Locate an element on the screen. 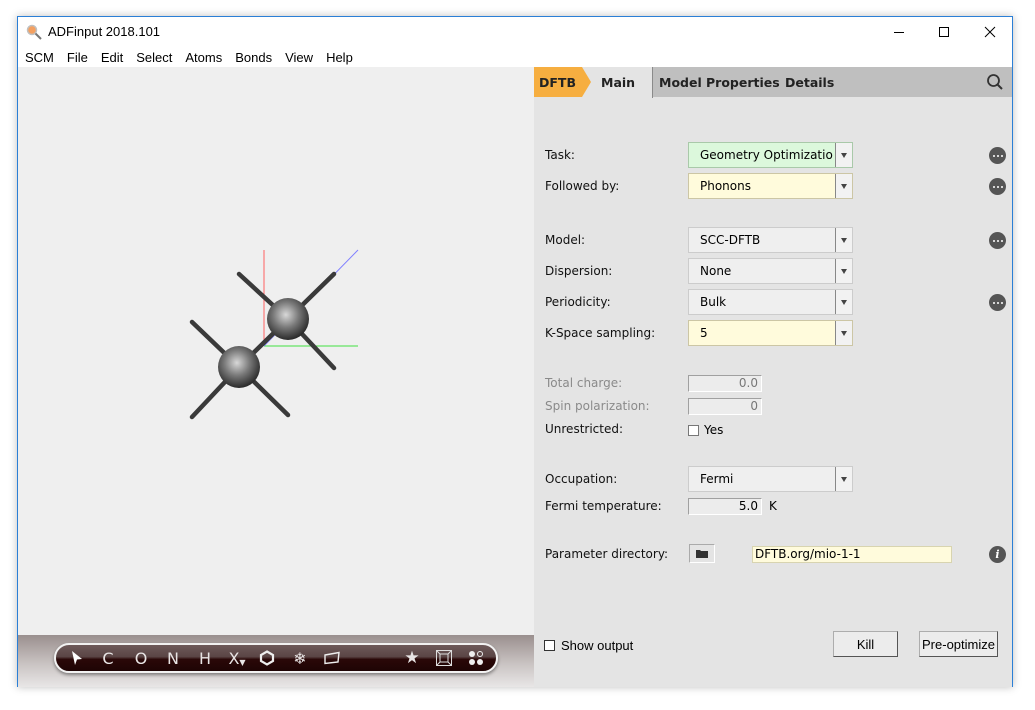  hydrogen-tool-button: H is located at coordinates (205, 658).